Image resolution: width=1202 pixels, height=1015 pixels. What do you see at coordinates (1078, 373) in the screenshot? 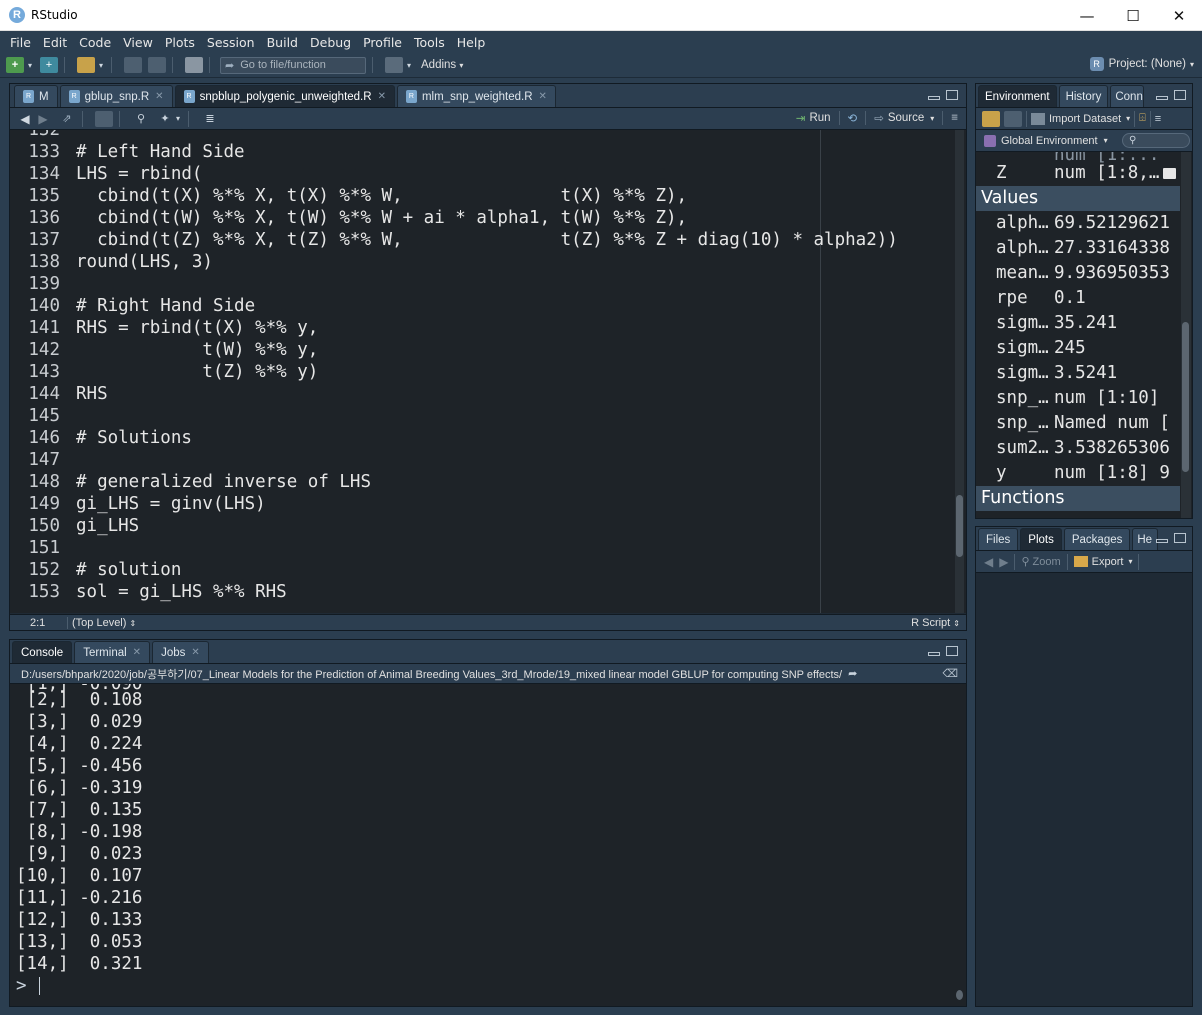
I see `env-row: sigm… 3.5241` at bounding box center [1078, 373].